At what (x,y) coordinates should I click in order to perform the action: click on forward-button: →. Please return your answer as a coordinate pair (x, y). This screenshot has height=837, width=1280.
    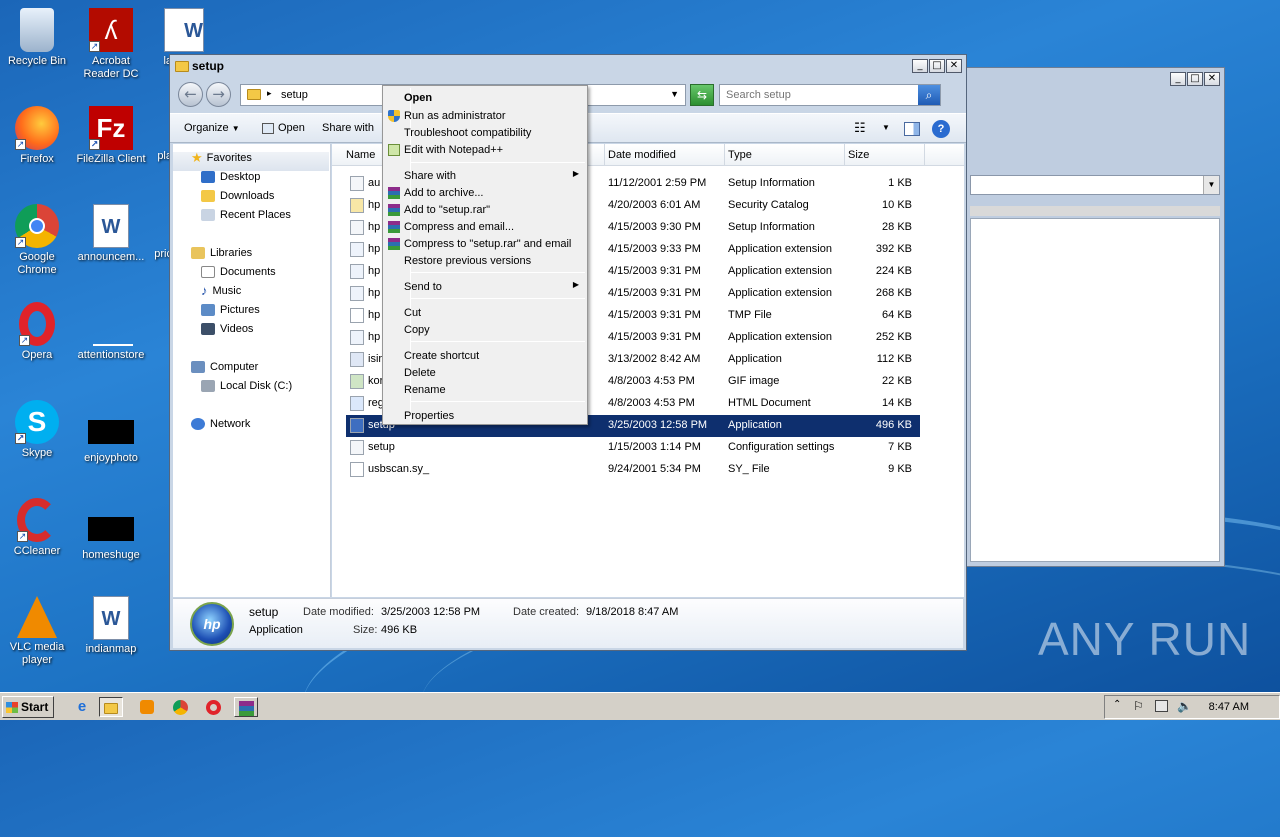
    Looking at the image, I should click on (218, 94).